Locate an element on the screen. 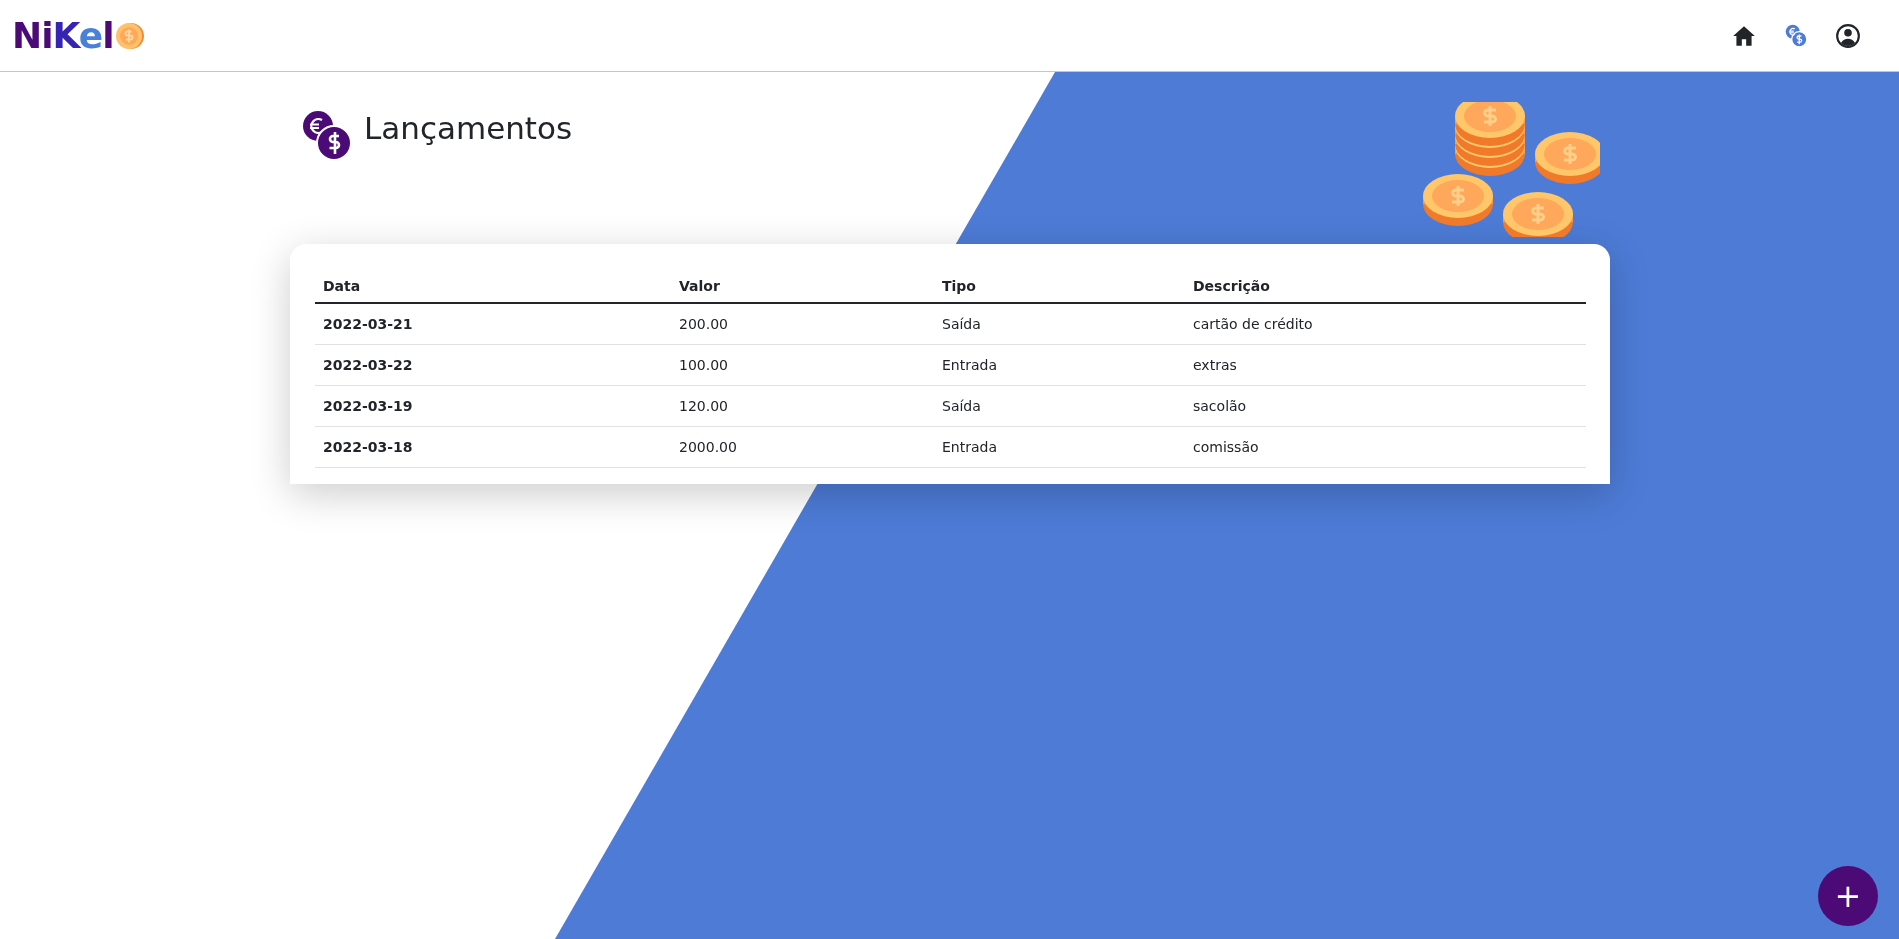 The image size is (1899, 939). column-header: Valor is located at coordinates (802, 281).